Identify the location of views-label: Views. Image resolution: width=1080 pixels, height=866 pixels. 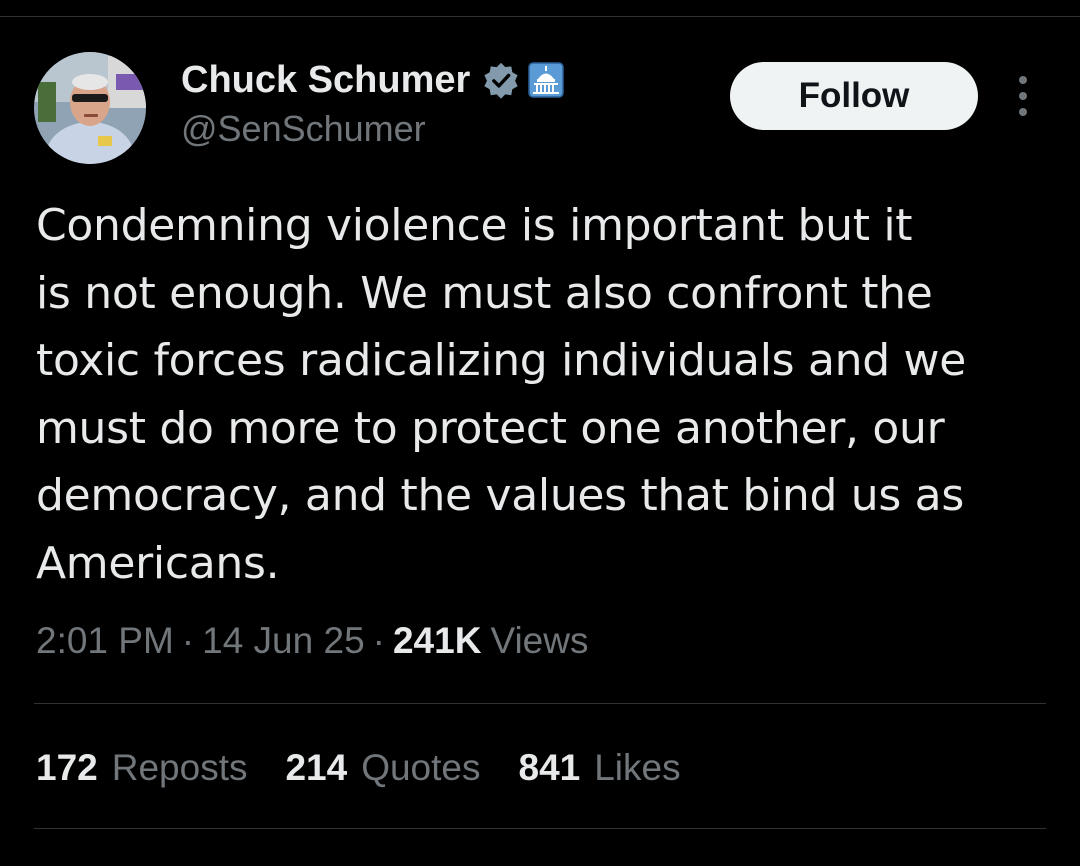
(539, 641).